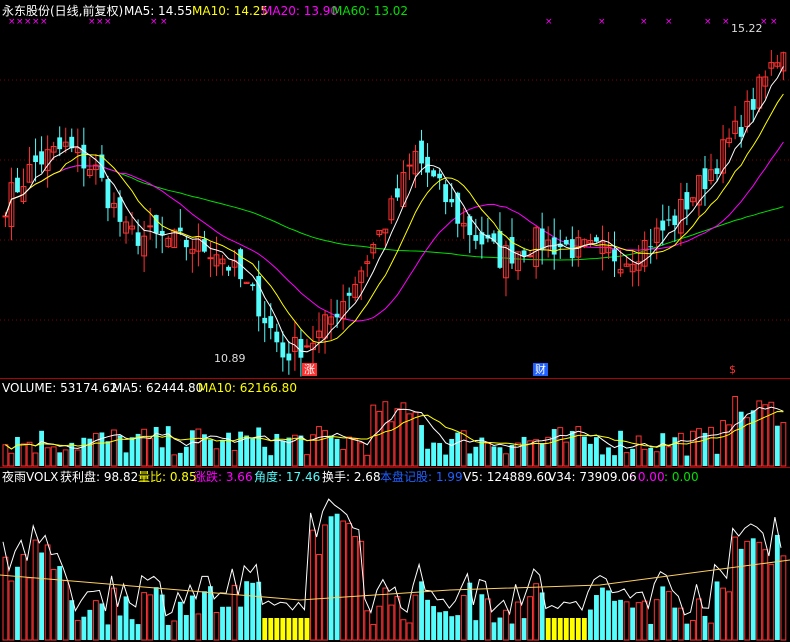 Image resolution: width=790 pixels, height=642 pixels. I want to click on volume-bars, so click(394, 431).